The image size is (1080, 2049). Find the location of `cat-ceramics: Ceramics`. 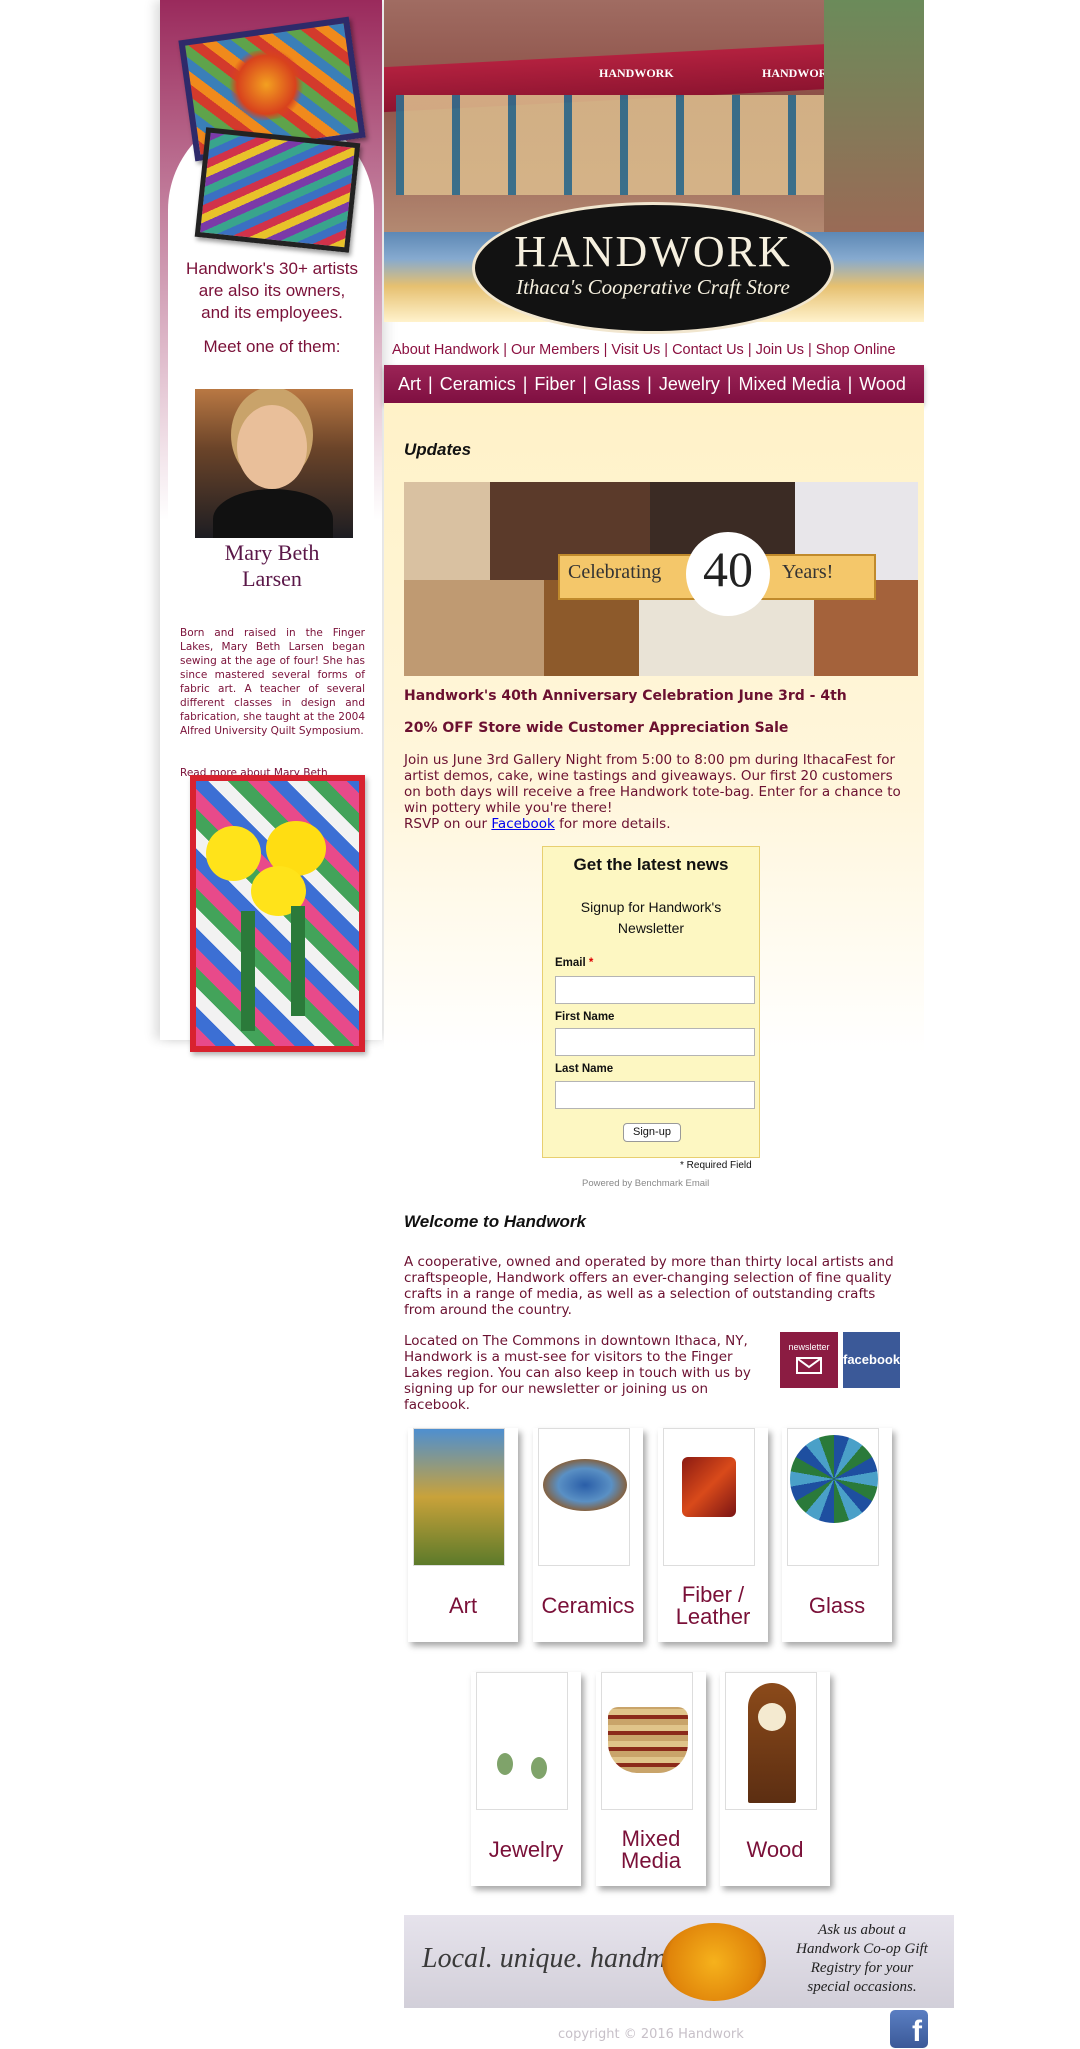

cat-ceramics: Ceramics is located at coordinates (478, 384).